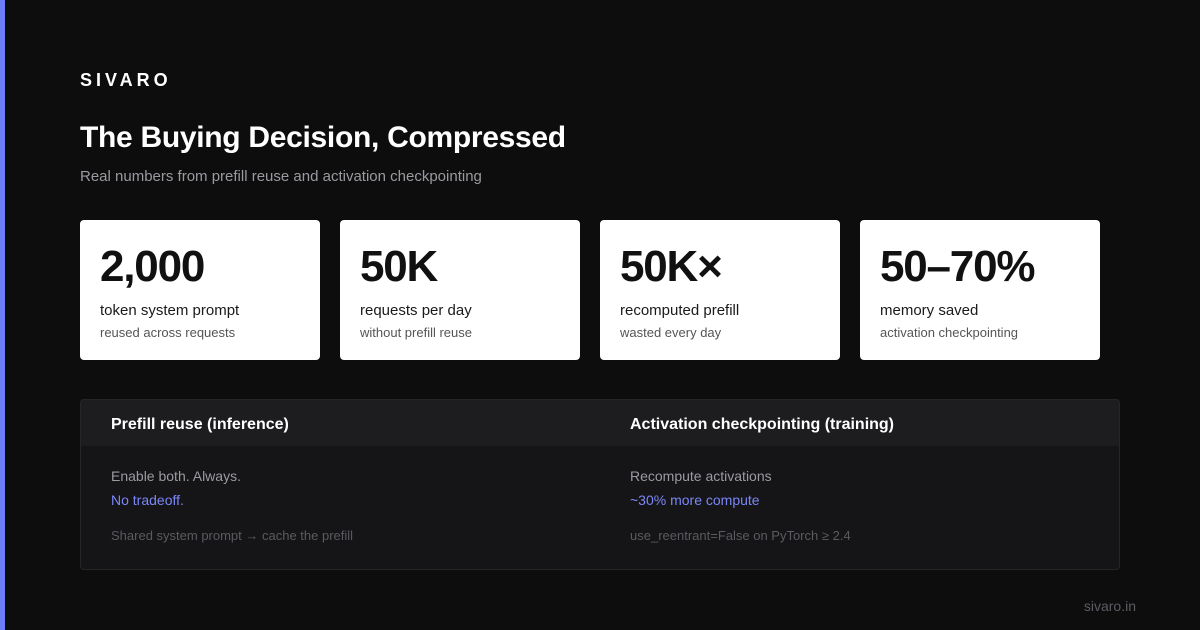 Image resolution: width=1200 pixels, height=630 pixels. Describe the element at coordinates (416, 332) in the screenshot. I see `stat-sublabel: without prefill reuse` at that location.